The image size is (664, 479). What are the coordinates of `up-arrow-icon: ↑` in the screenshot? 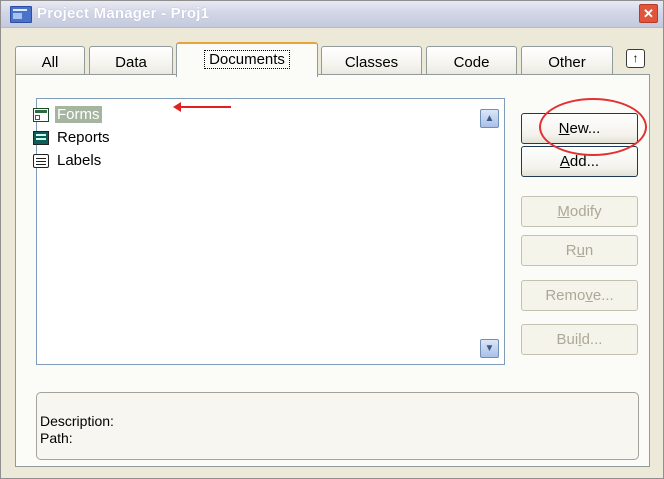 It's located at (635, 58).